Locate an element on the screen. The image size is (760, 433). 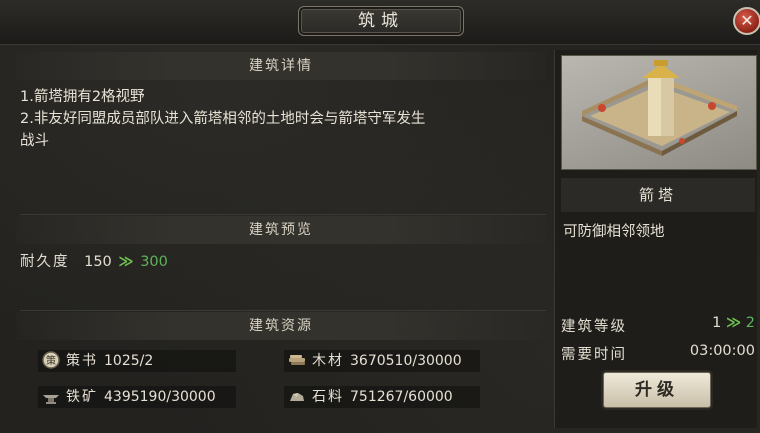
resource-value: 4395190/30000 is located at coordinates (160, 397).